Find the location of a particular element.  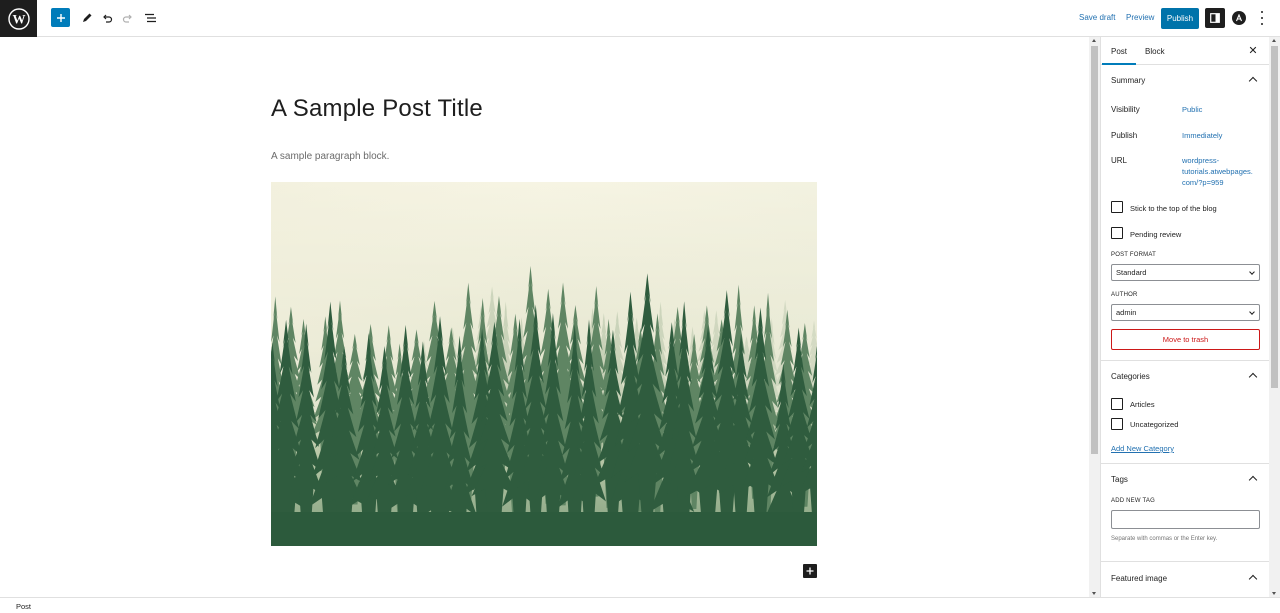

author-label: AUTHOR is located at coordinates (1124, 295).